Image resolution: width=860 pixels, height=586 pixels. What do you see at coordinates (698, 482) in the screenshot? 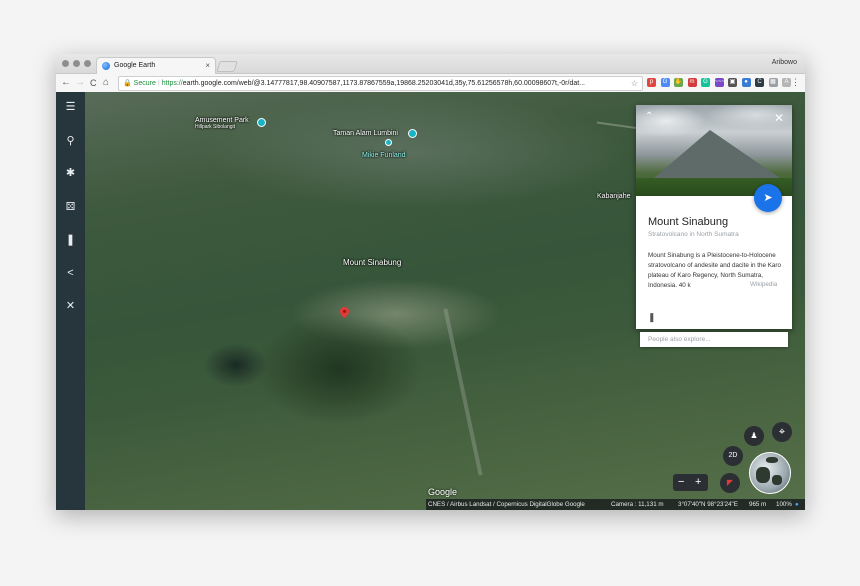
I see `zoom-in-button: +` at bounding box center [698, 482].